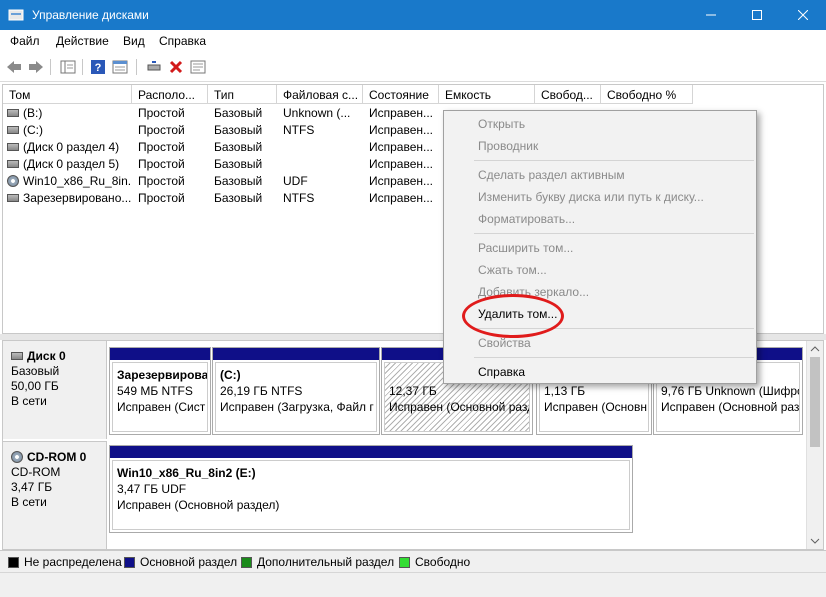 The height and width of the screenshot is (597, 826). I want to click on partition-size: 1,13 ГБ, so click(565, 391).